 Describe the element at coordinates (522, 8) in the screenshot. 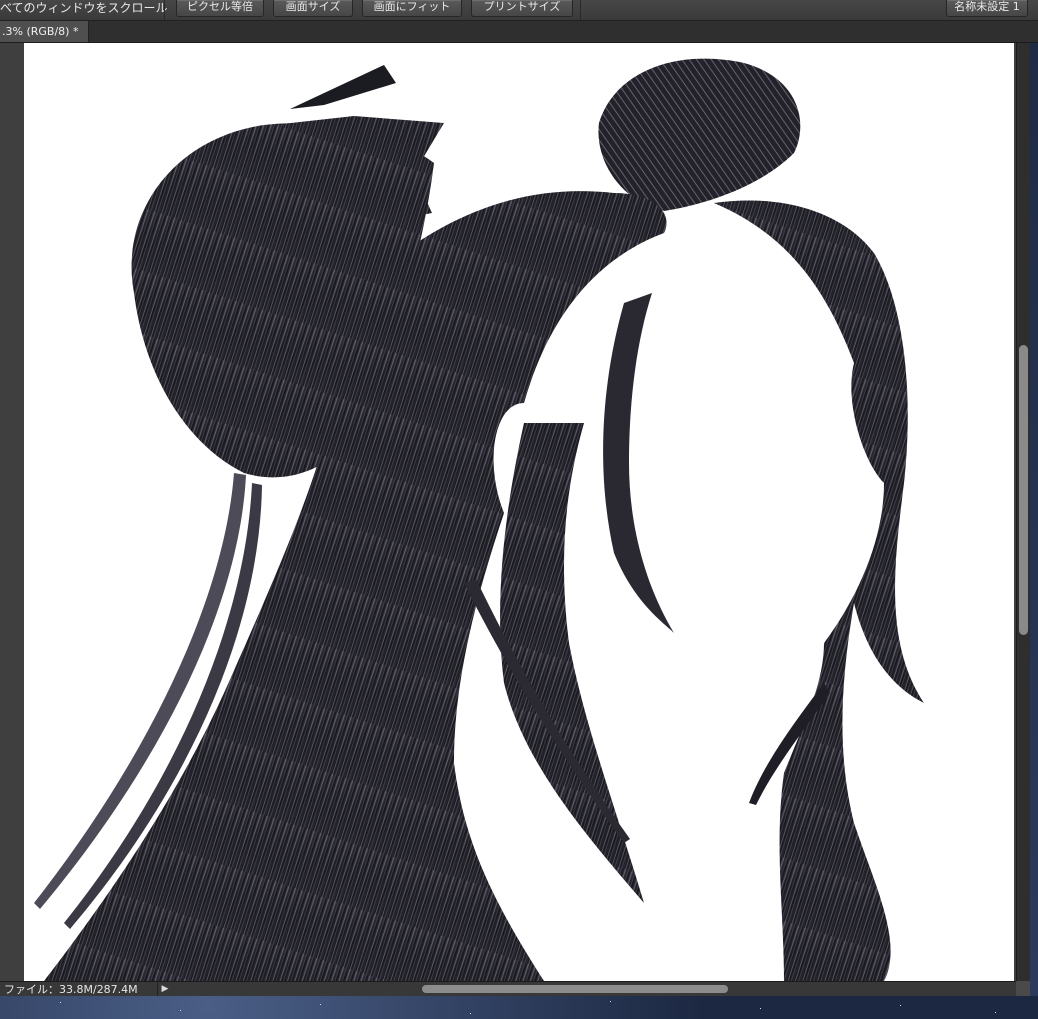

I see `print-size-button: プリントサイズ` at that location.